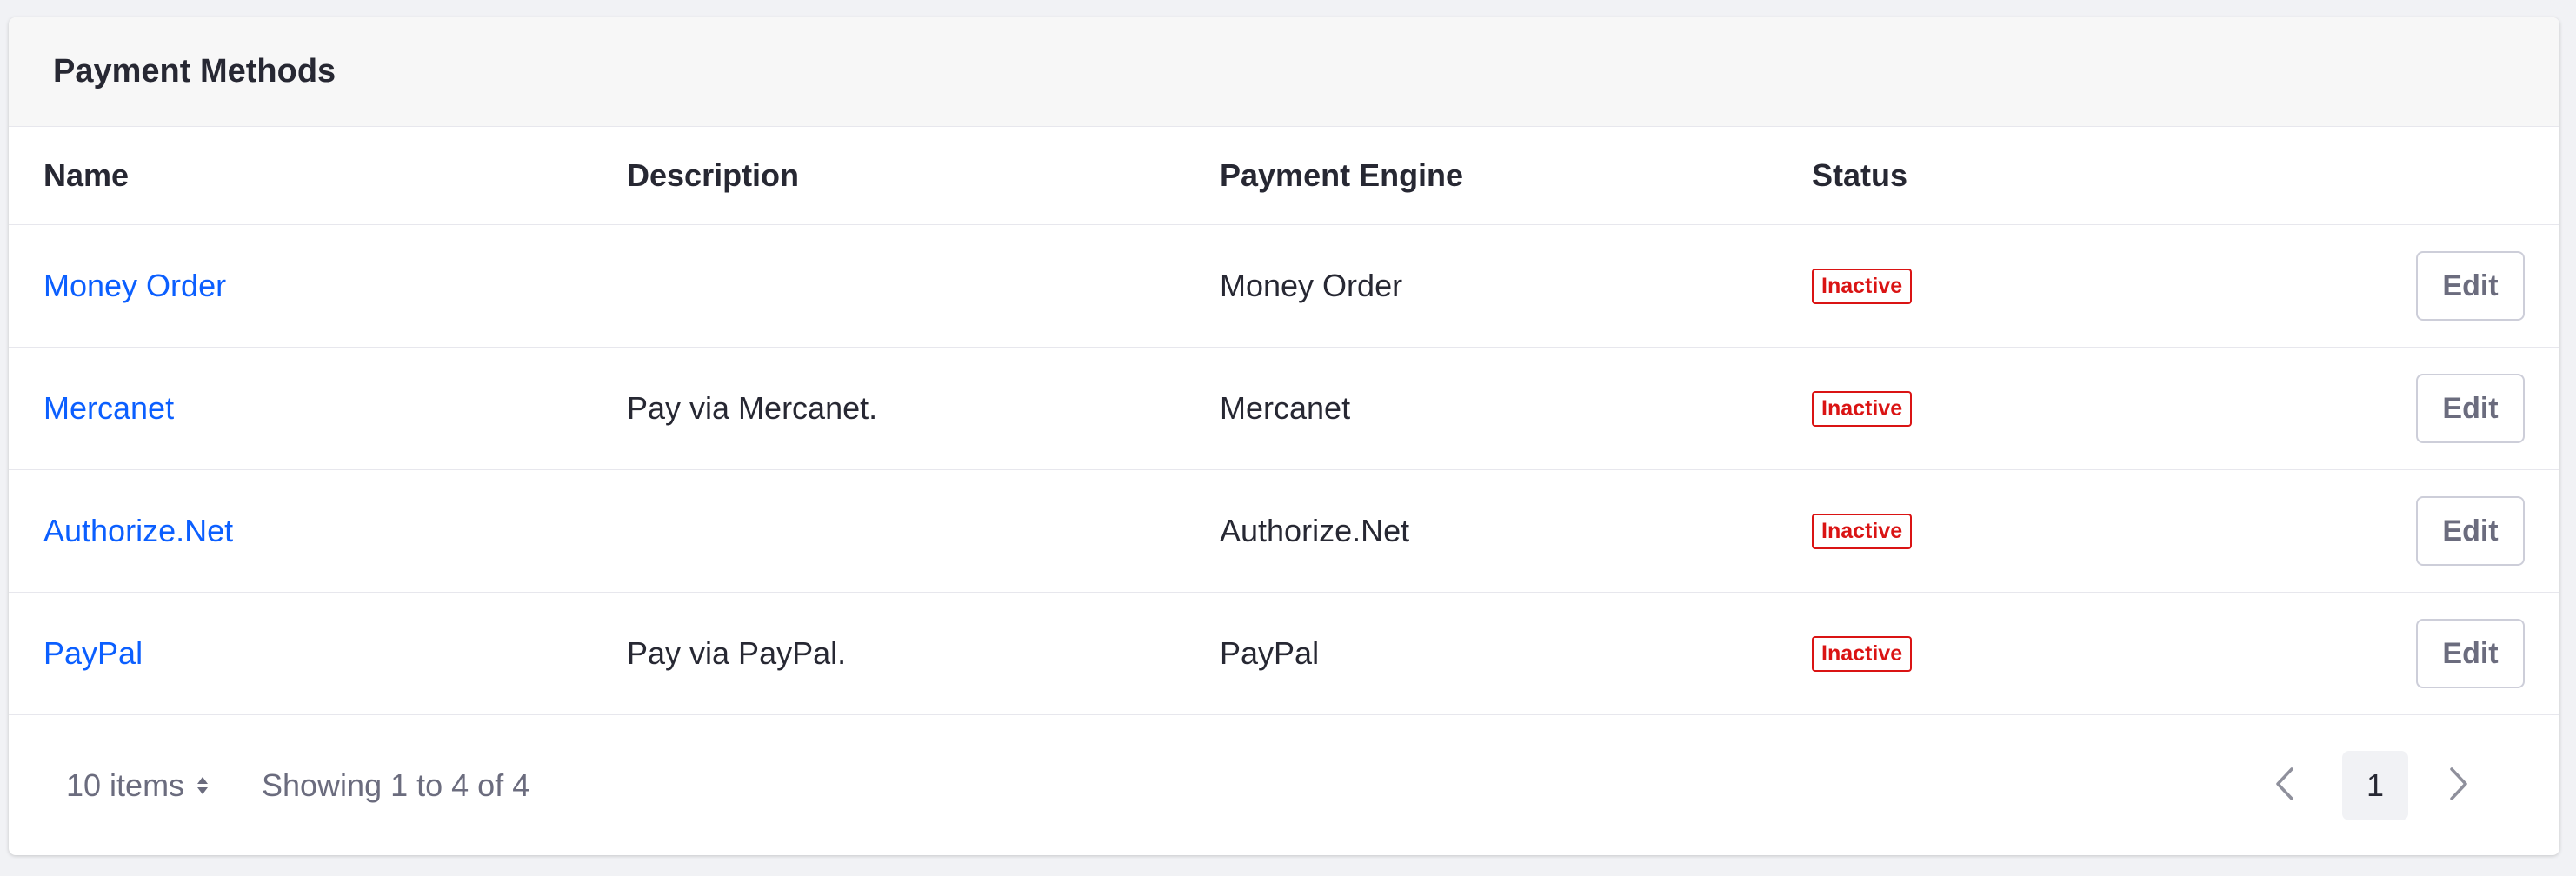 The image size is (2576, 876). I want to click on payment-engine: PayPal, so click(1270, 653).